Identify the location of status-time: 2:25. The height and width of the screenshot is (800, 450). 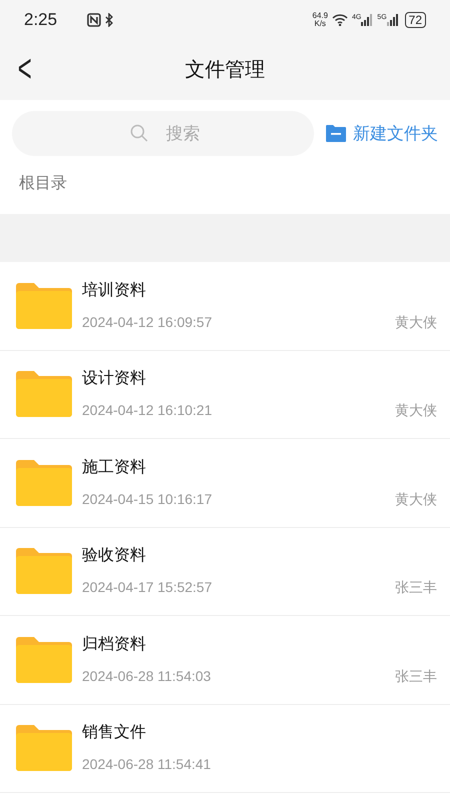
(41, 20).